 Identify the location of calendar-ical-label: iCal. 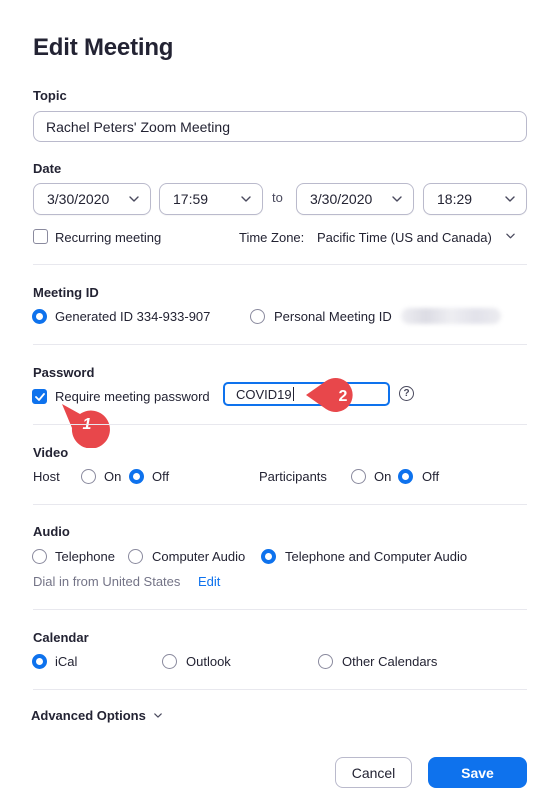
(66, 661).